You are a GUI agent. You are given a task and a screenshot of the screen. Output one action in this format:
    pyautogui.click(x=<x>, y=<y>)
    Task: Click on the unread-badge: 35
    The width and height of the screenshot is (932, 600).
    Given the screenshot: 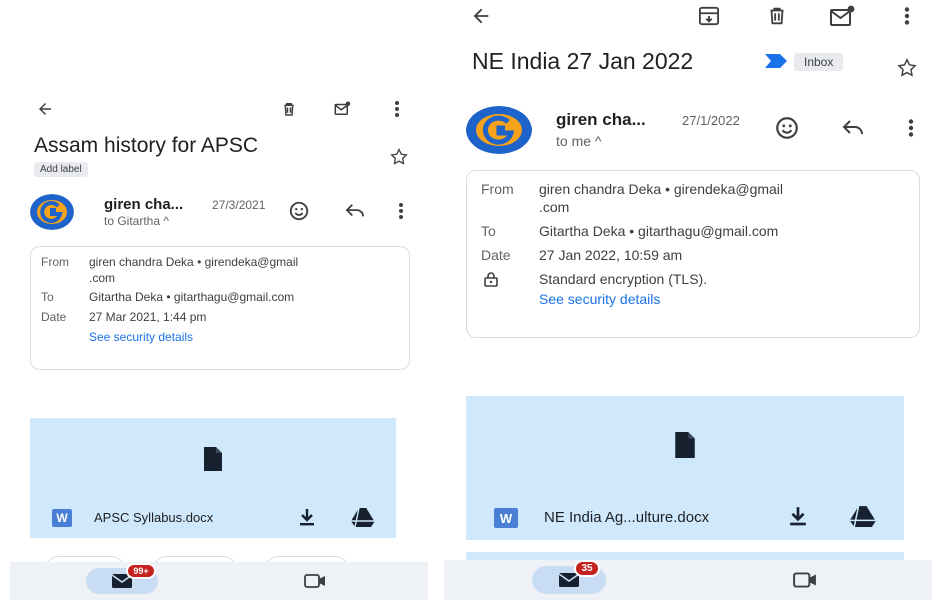 What is the action you would take?
    pyautogui.click(x=587, y=568)
    